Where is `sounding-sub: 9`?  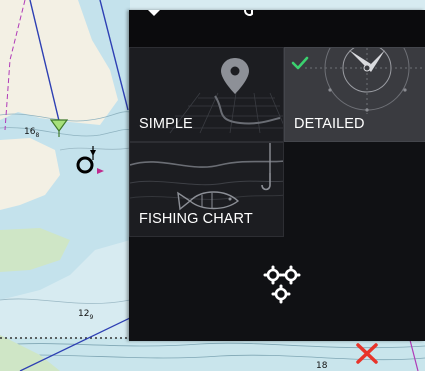
sounding-sub: 9 is located at coordinates (91, 317).